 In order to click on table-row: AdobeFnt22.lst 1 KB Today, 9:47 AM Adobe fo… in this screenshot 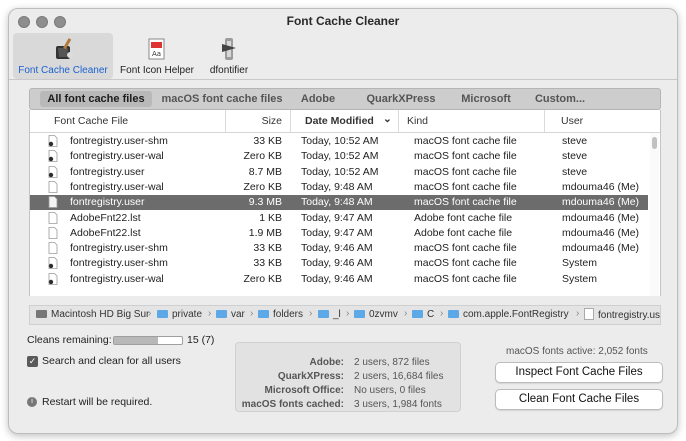, I will do `click(339, 218)`.